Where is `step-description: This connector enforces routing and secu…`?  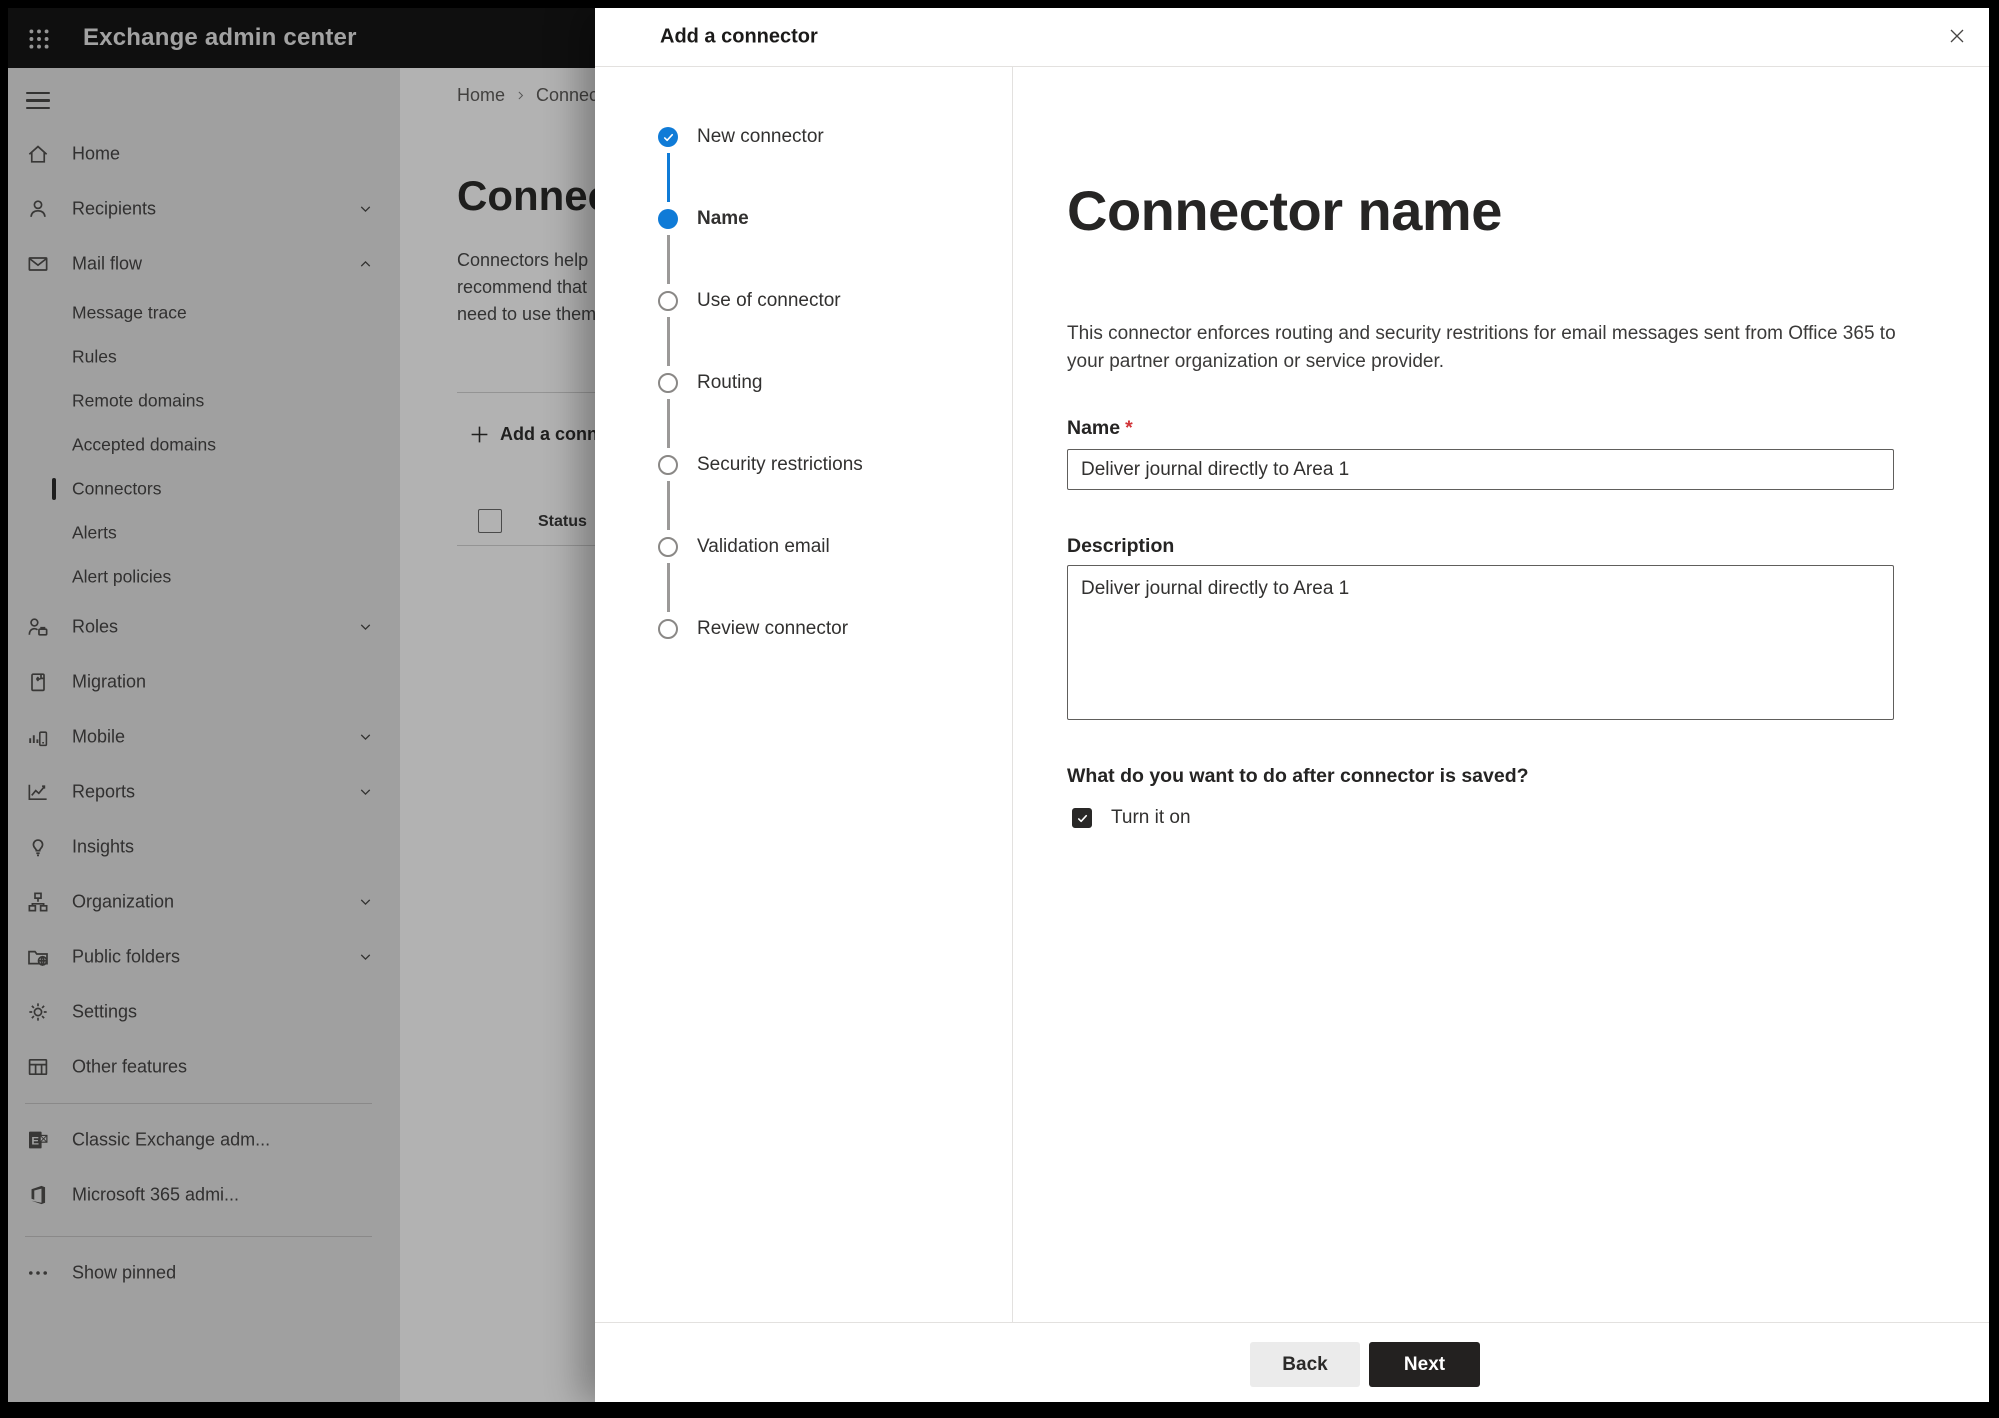
step-description: This connector enforces routing and secu… is located at coordinates (1481, 347).